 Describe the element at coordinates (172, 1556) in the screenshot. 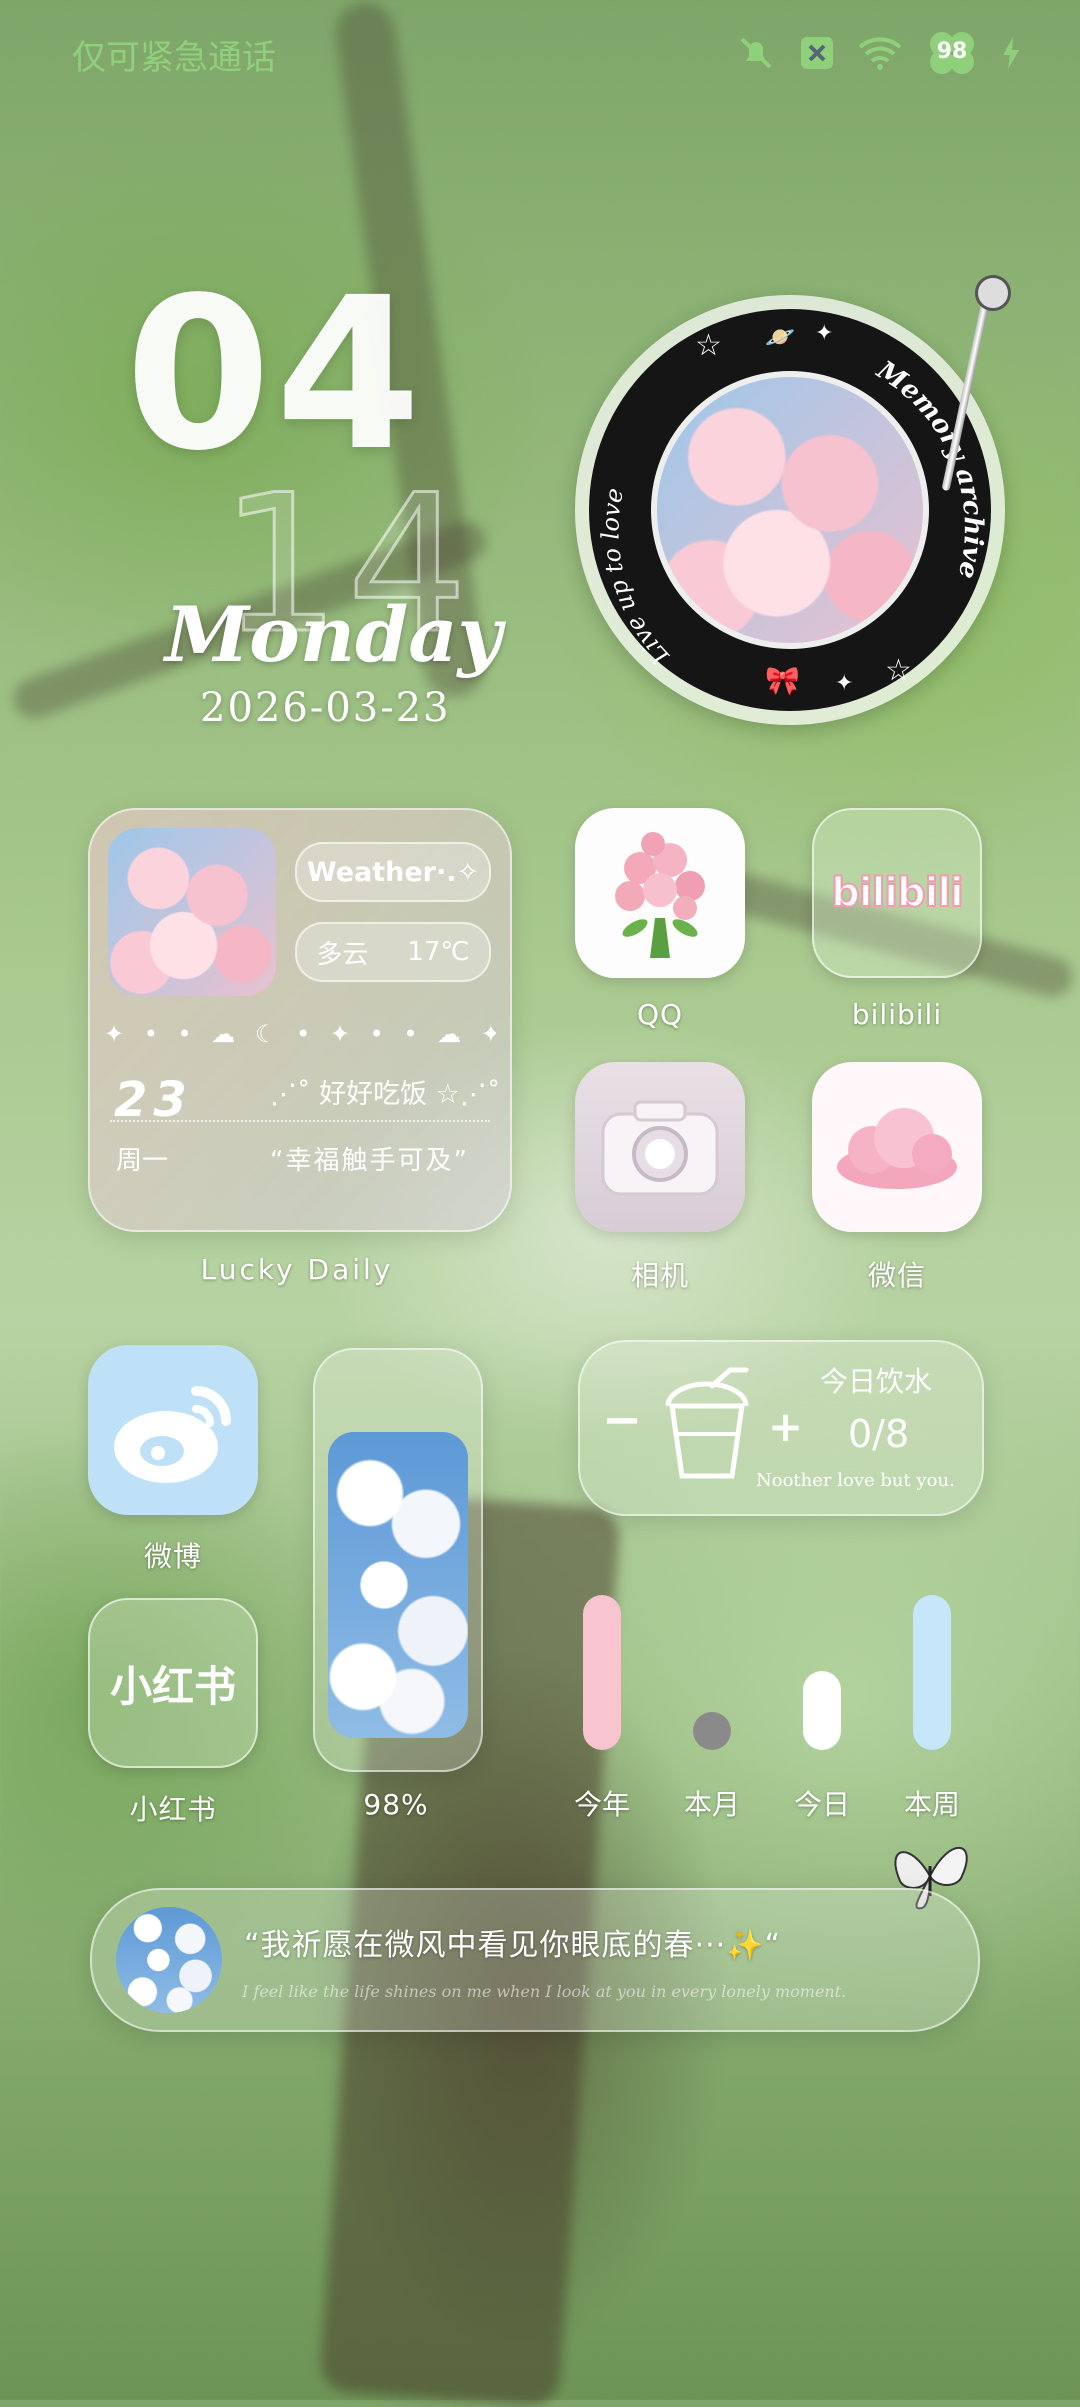

I see `weibo-label: 微博` at that location.